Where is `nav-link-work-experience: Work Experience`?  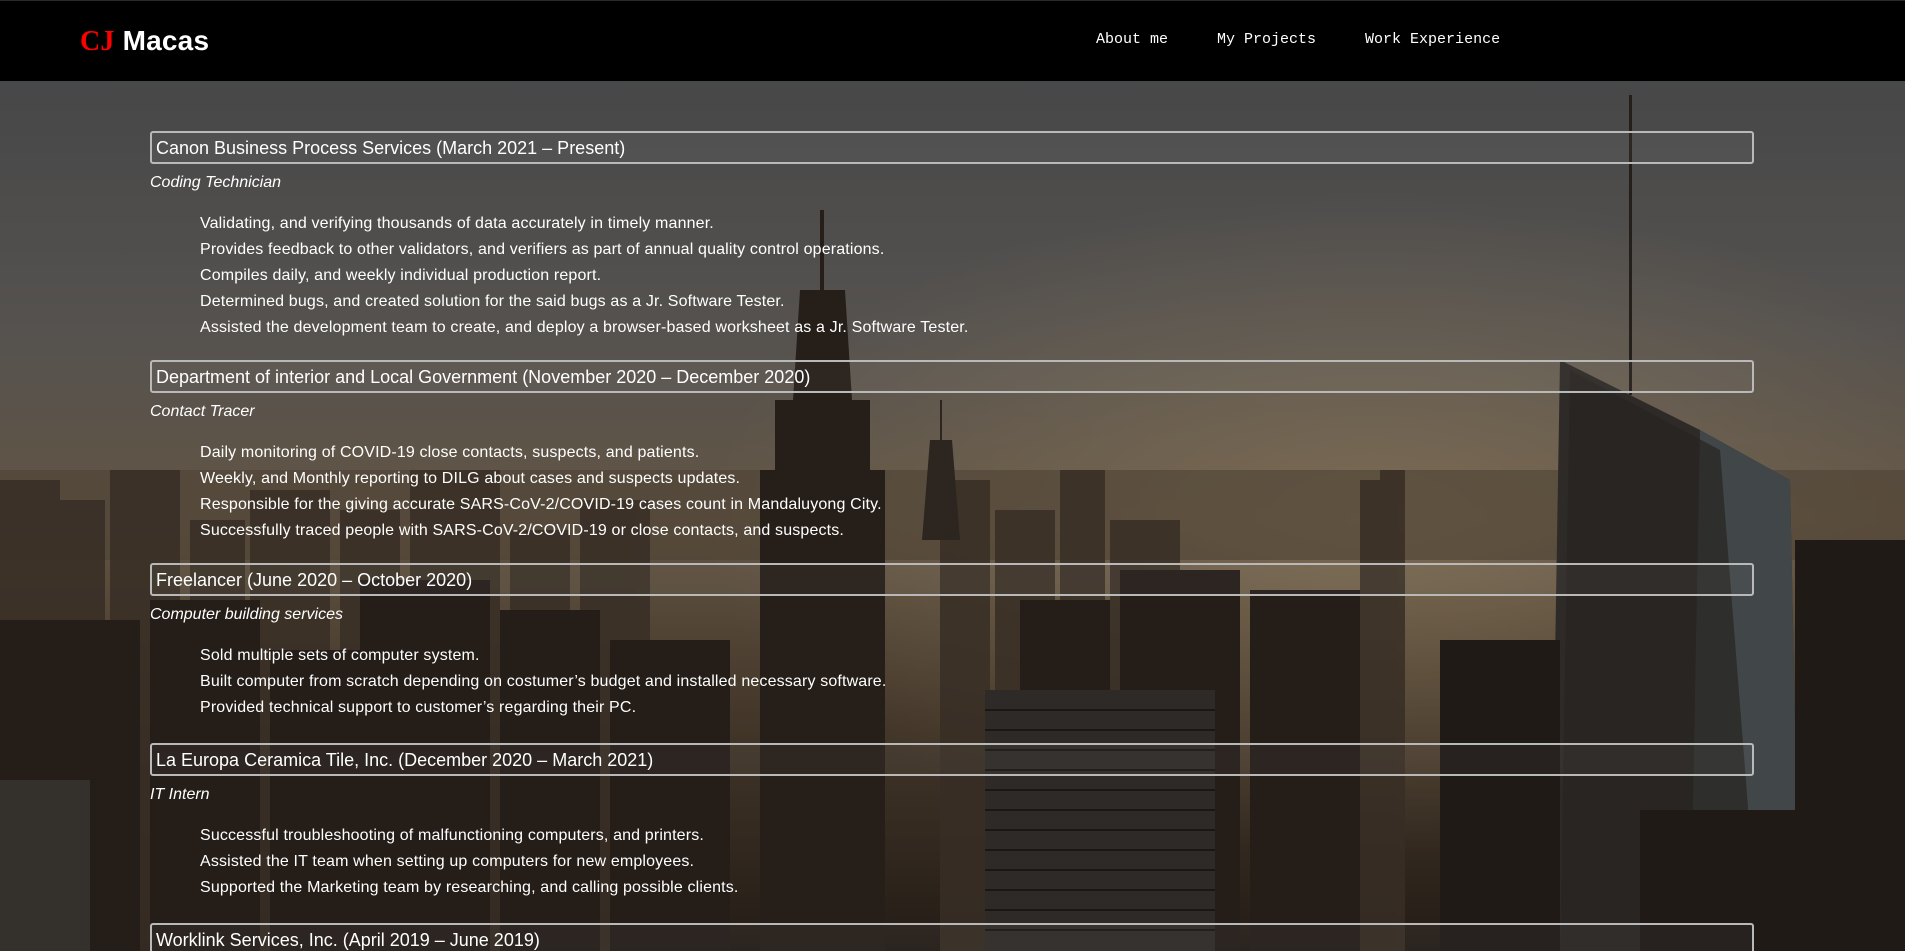 nav-link-work-experience: Work Experience is located at coordinates (1432, 39).